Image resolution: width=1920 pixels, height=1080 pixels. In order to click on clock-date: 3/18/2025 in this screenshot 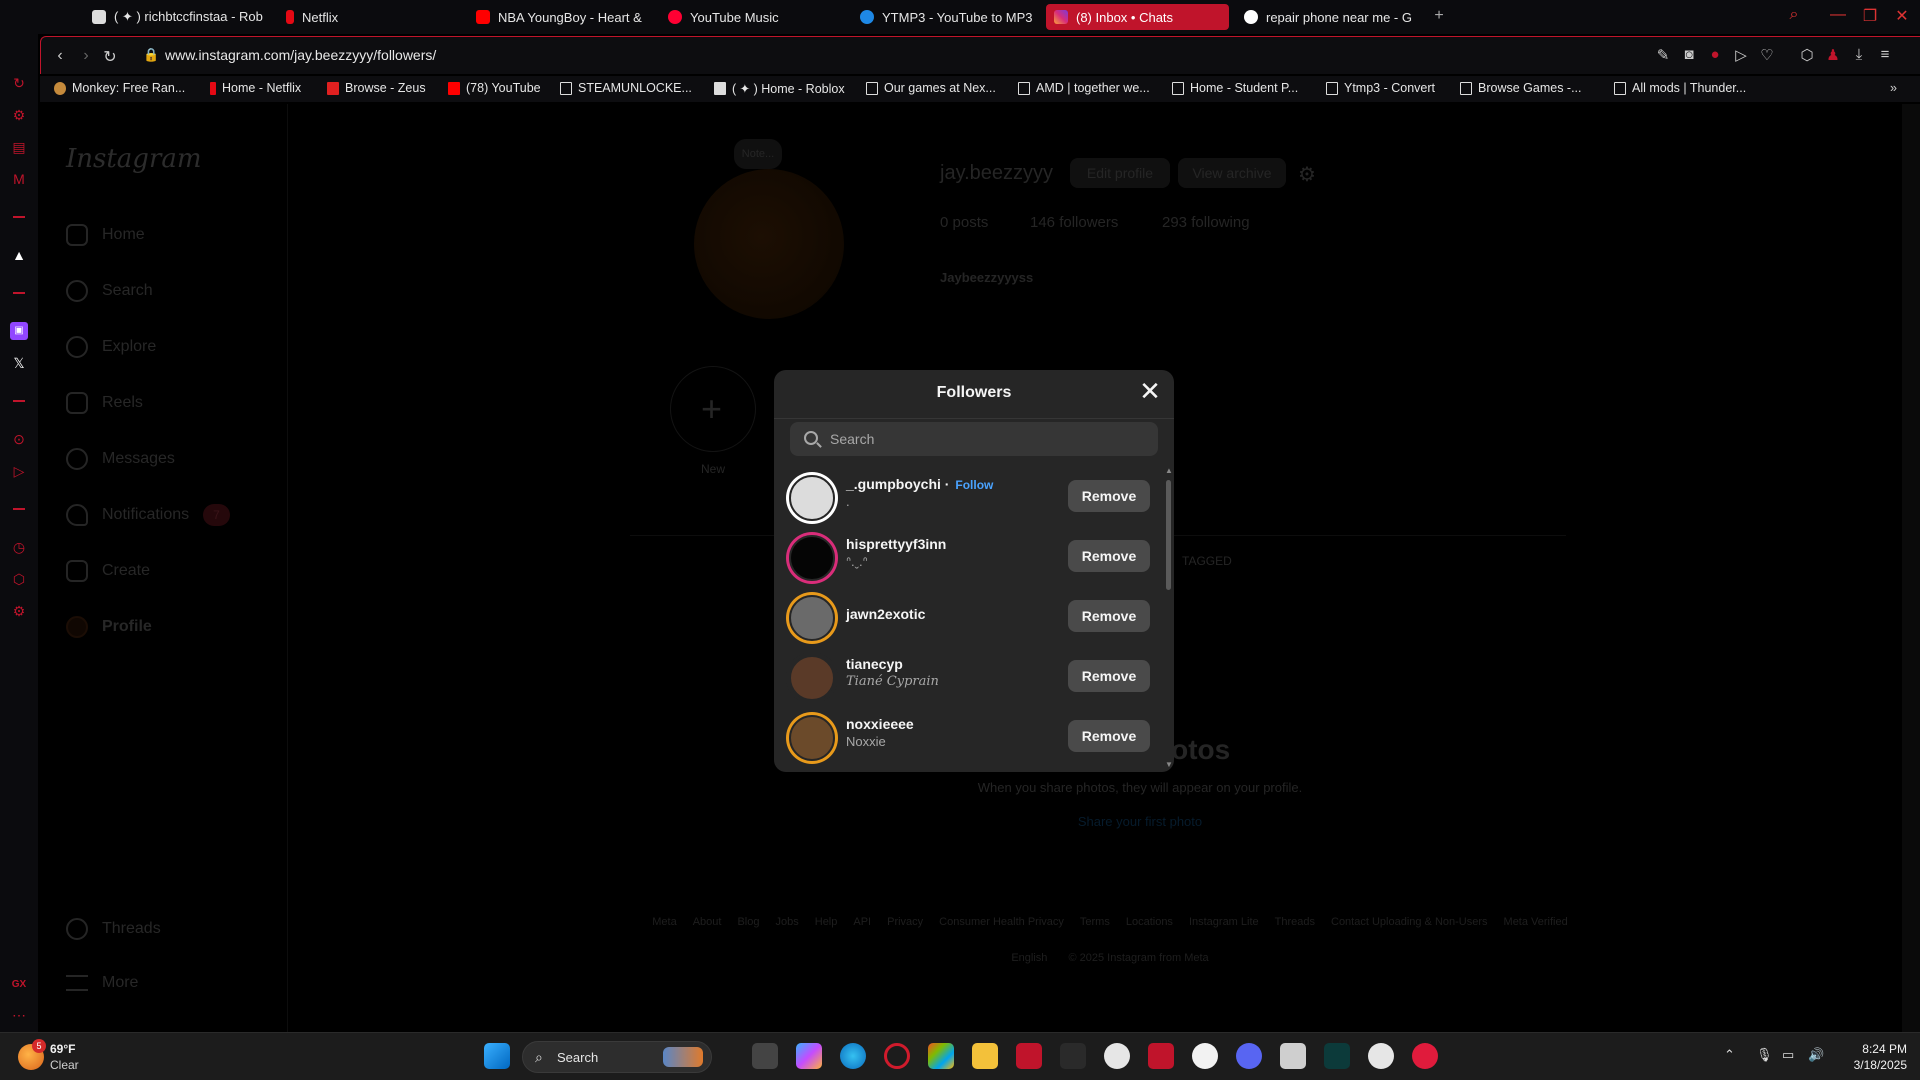, I will do `click(1877, 1065)`.